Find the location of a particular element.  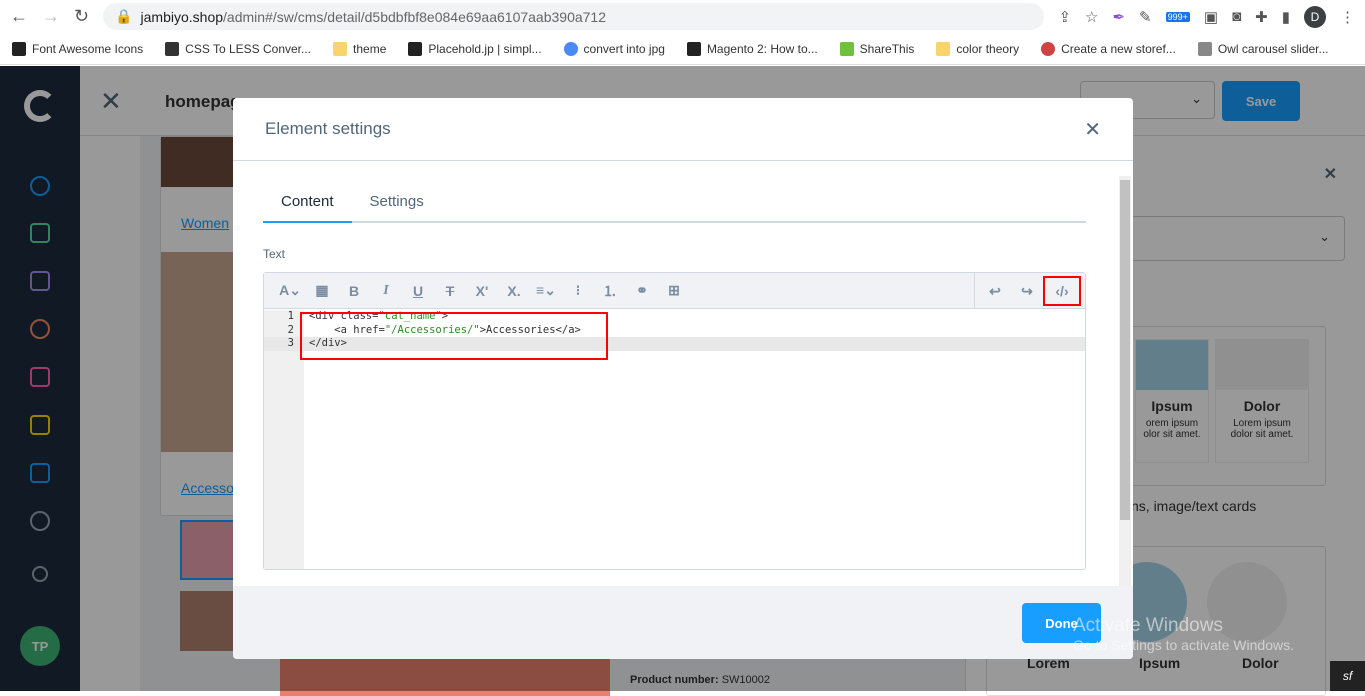

modal-footer: Done is located at coordinates (683, 622).